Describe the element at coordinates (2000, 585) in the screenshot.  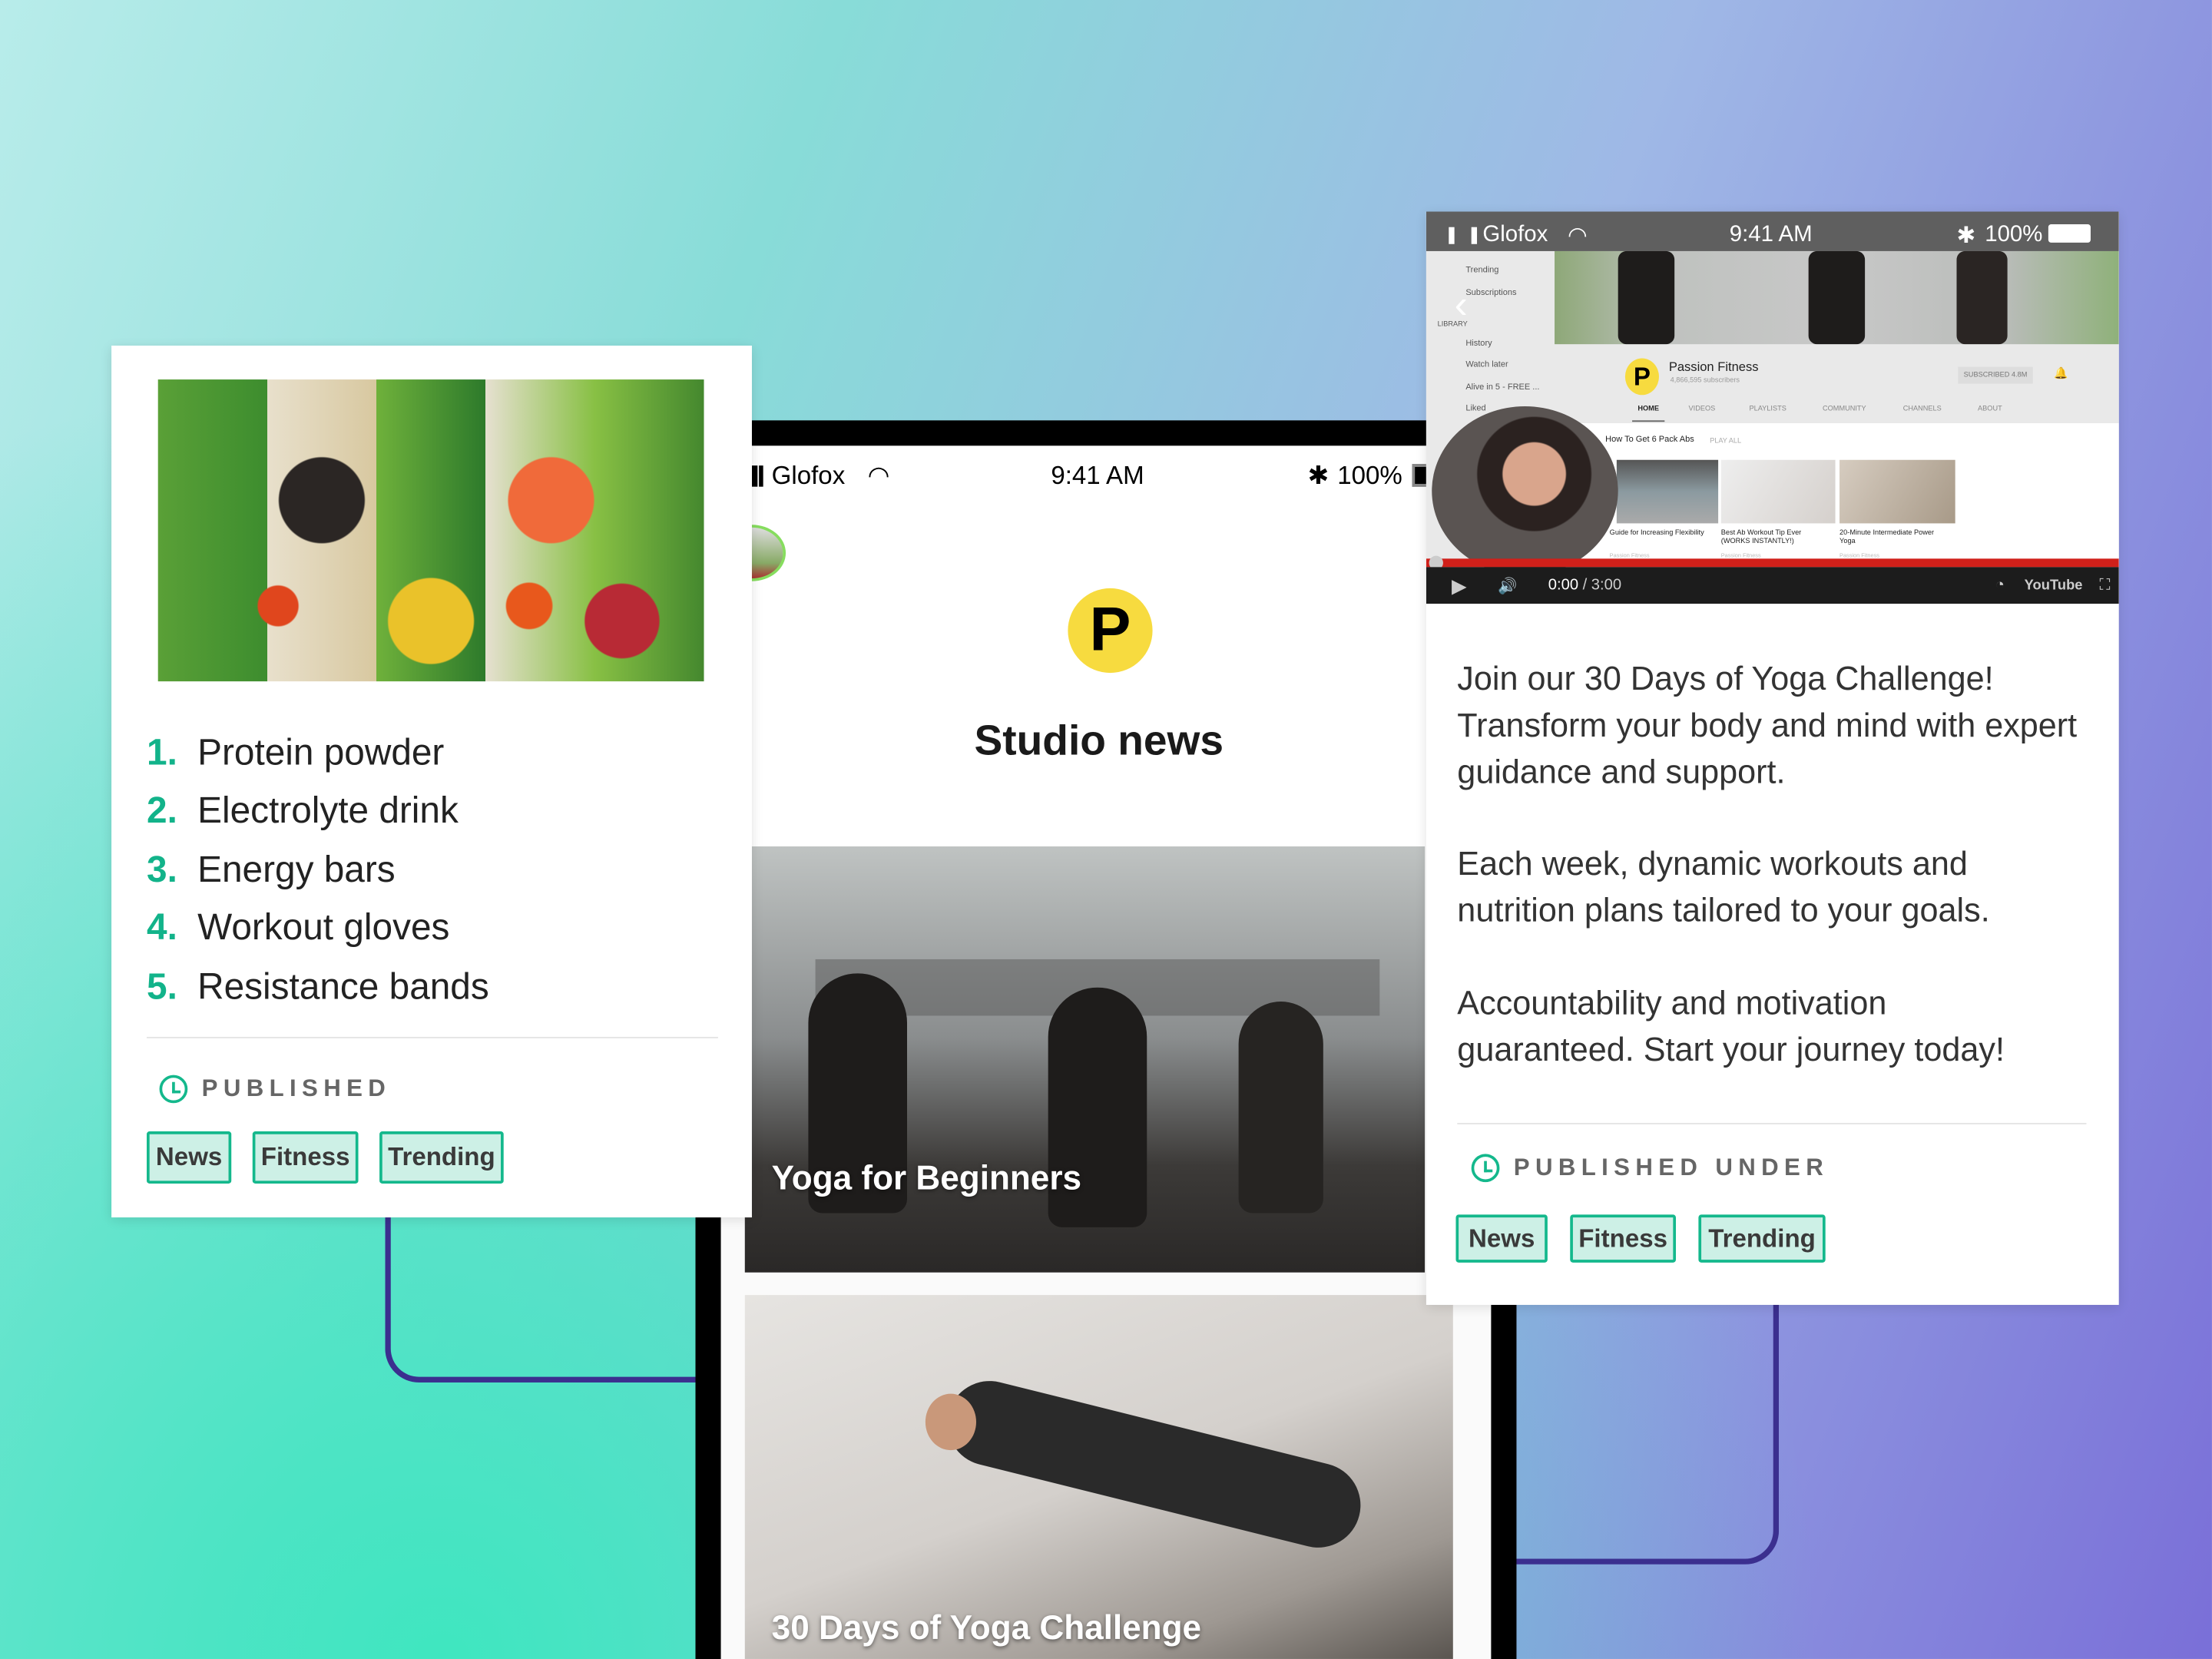
I see `watch-later-icon: ◔` at that location.